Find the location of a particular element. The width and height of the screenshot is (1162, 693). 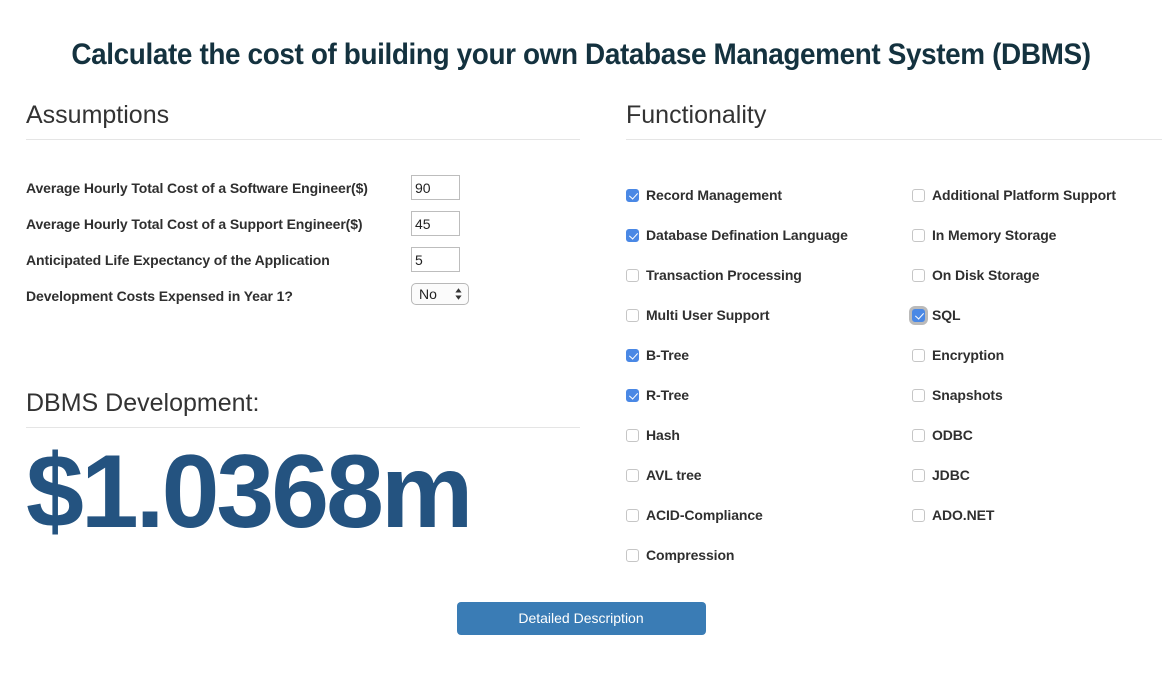

detailed-description-button: Detailed Description is located at coordinates (581, 618).